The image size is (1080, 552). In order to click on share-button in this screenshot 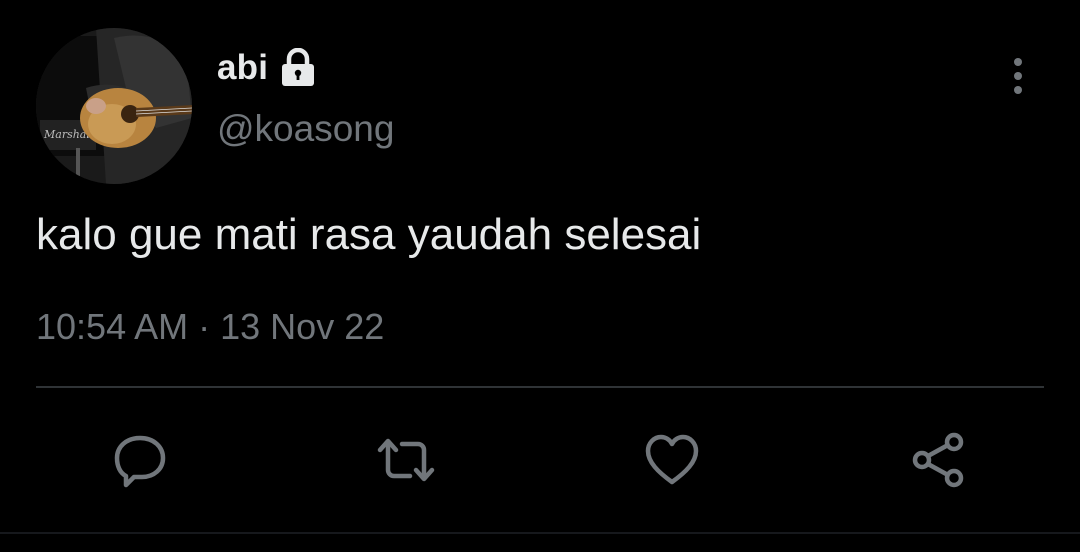, I will do `click(938, 460)`.